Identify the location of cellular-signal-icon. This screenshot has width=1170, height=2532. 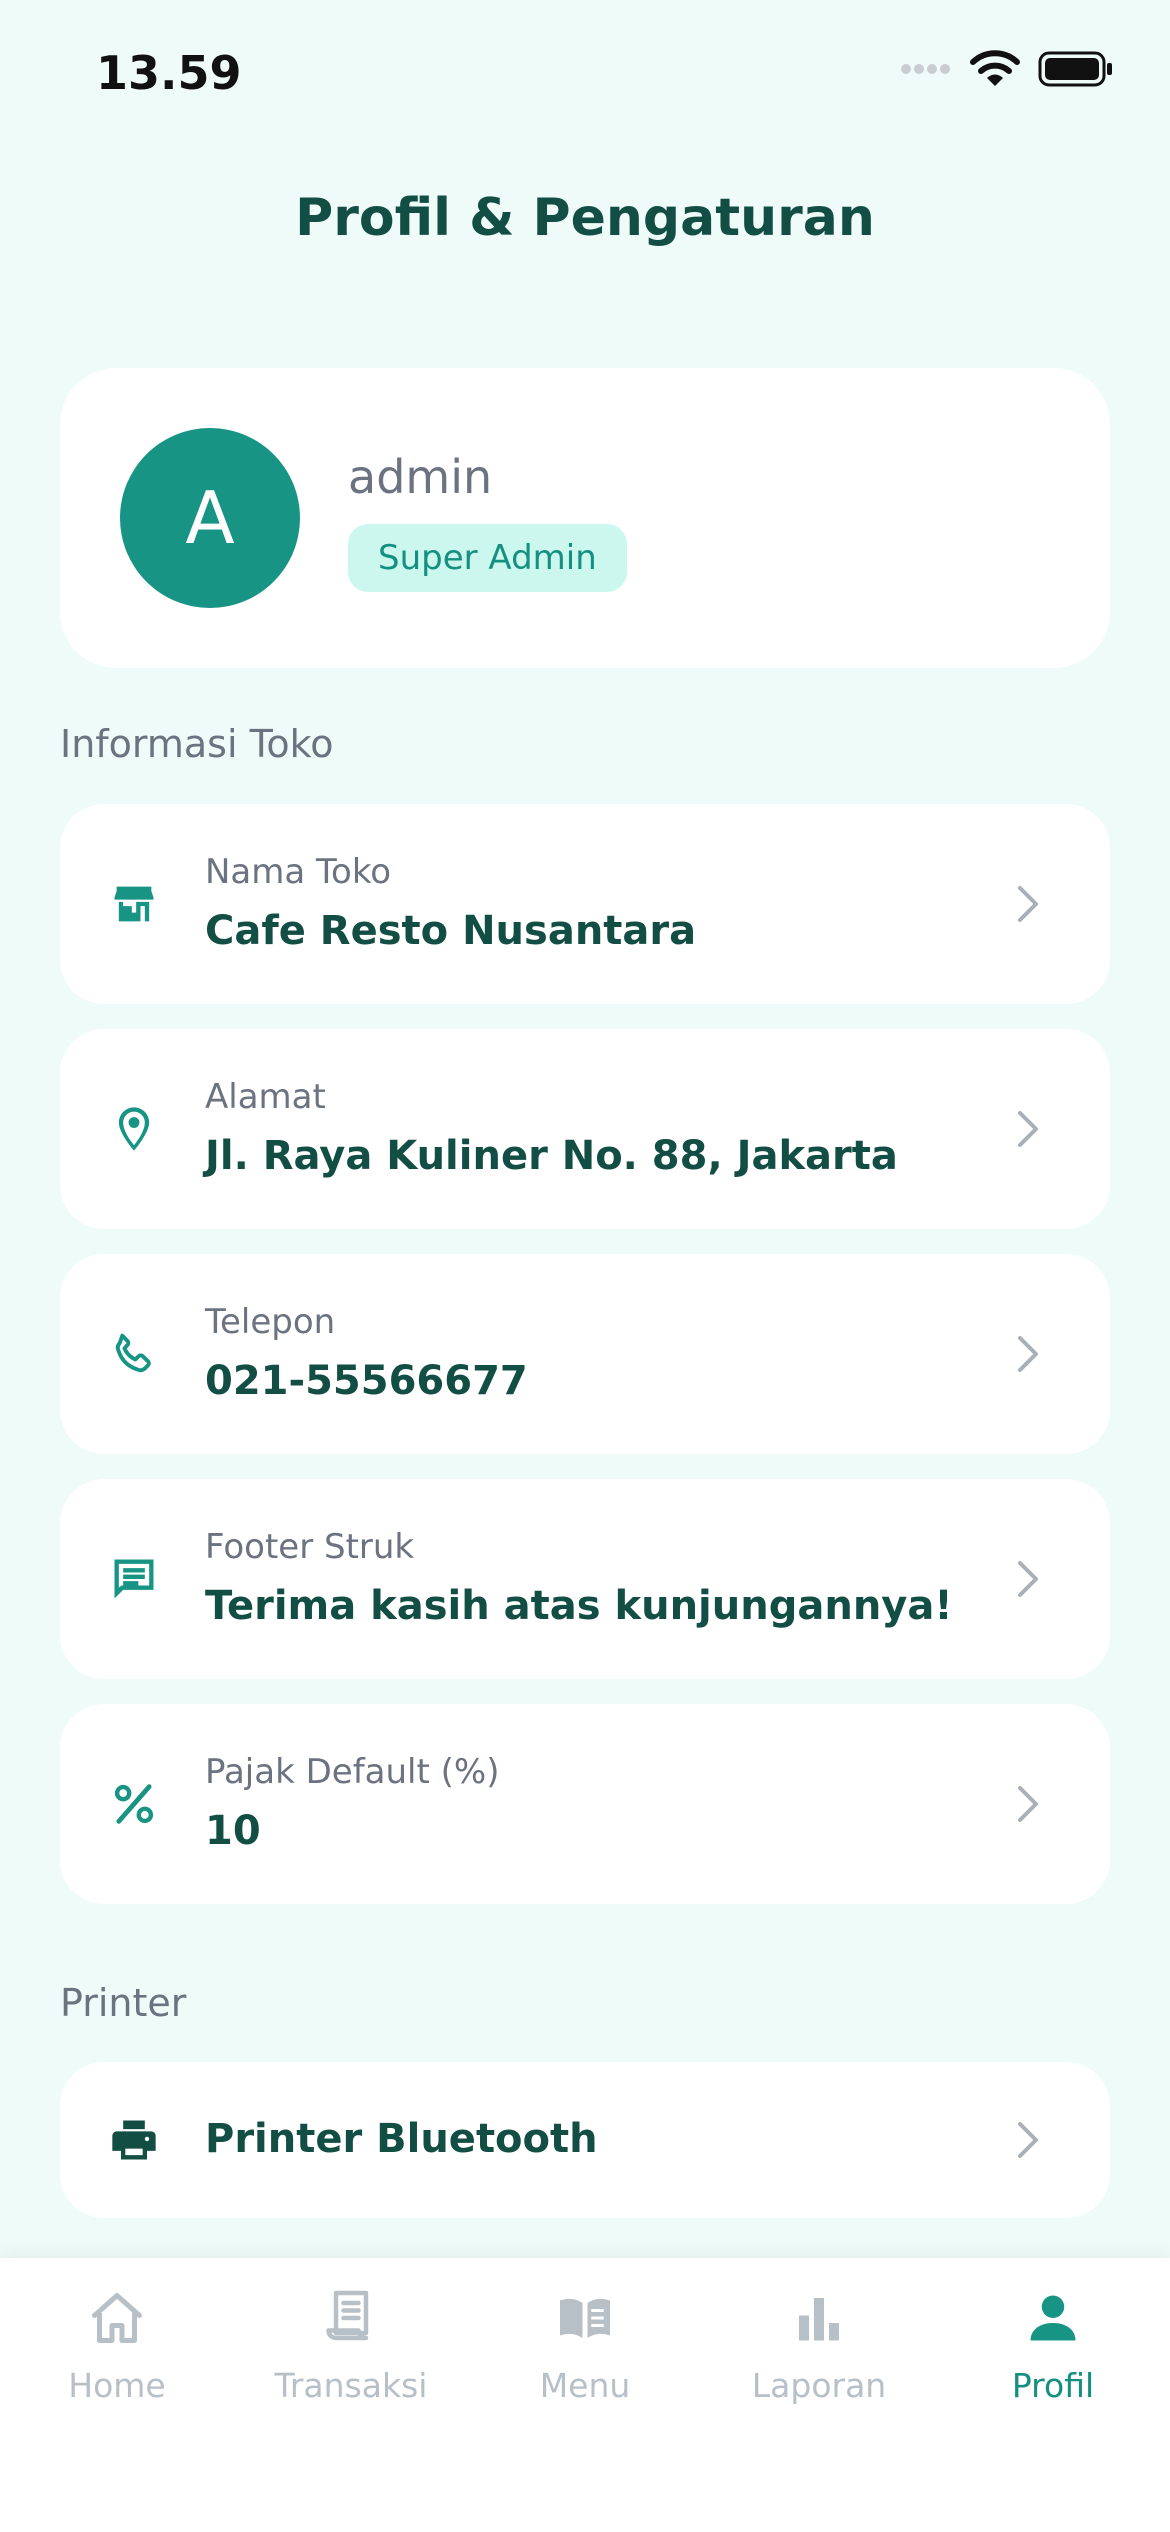
(925, 69).